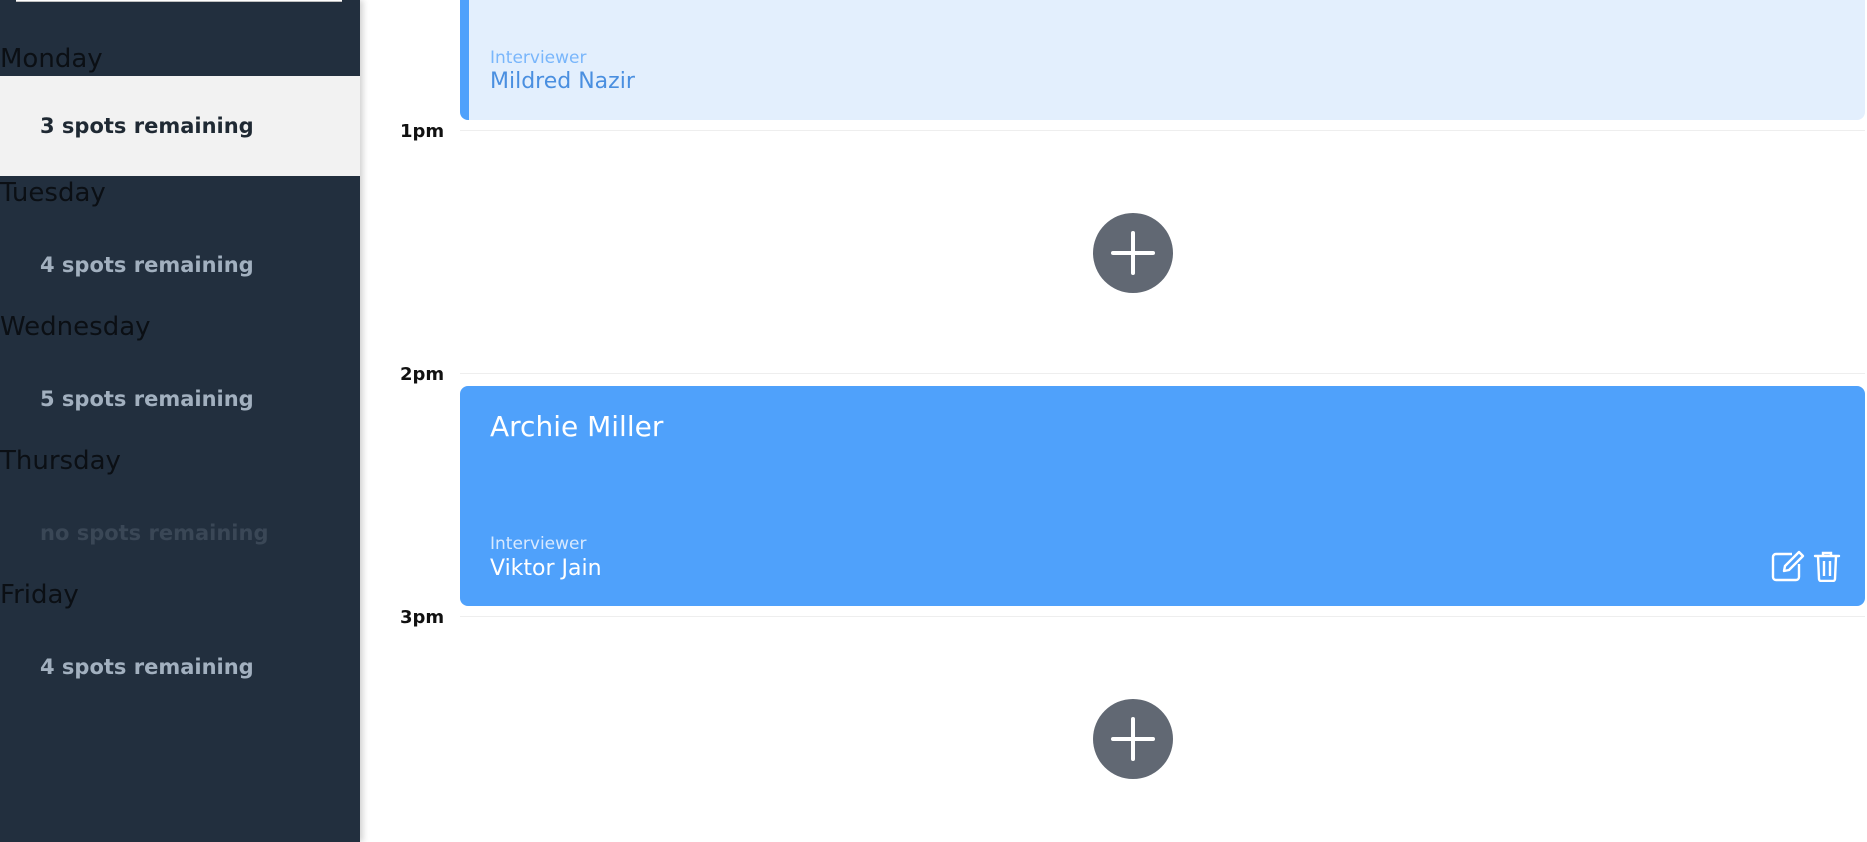  What do you see at coordinates (75, 327) in the screenshot?
I see `day-name: Wednesday` at bounding box center [75, 327].